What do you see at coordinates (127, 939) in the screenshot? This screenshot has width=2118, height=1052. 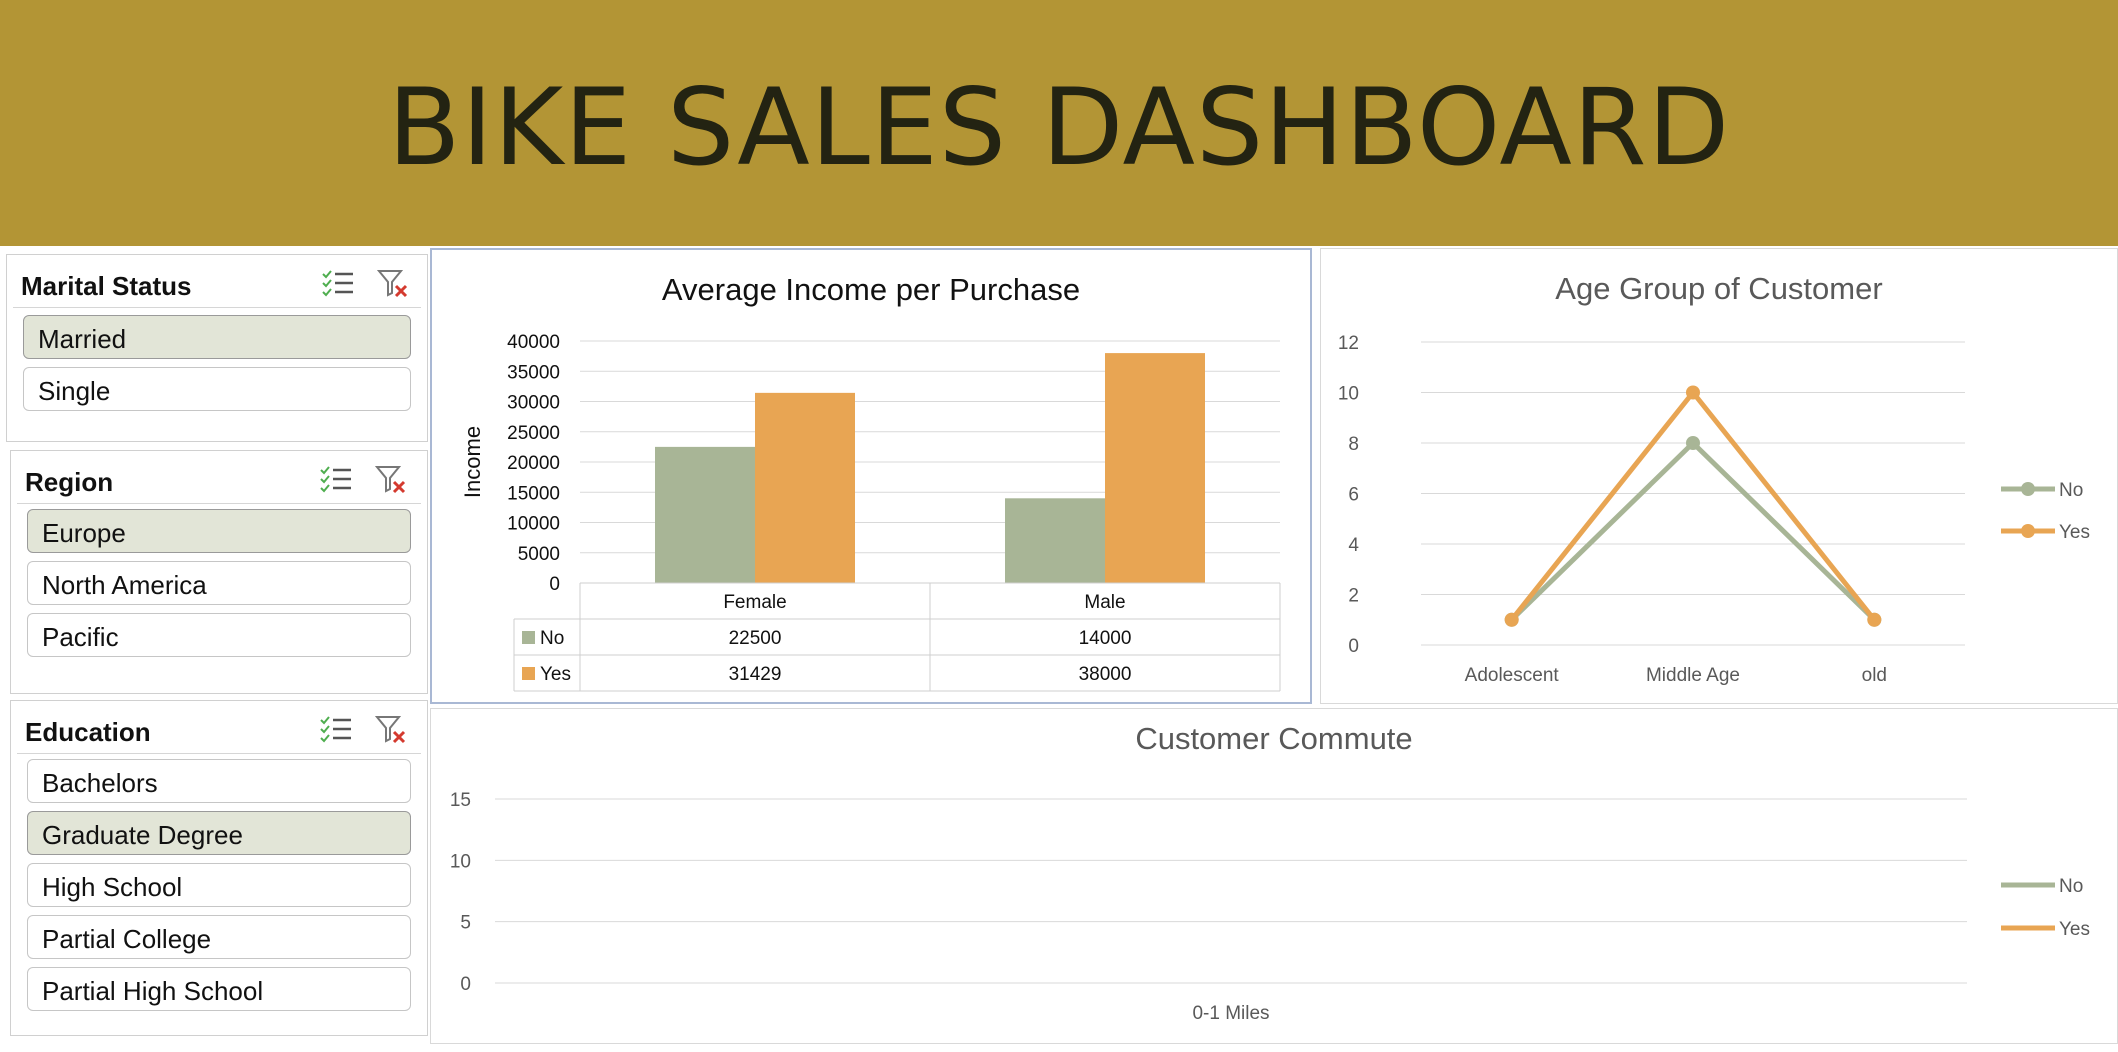 I see `slicer-item-label: Partial College` at bounding box center [127, 939].